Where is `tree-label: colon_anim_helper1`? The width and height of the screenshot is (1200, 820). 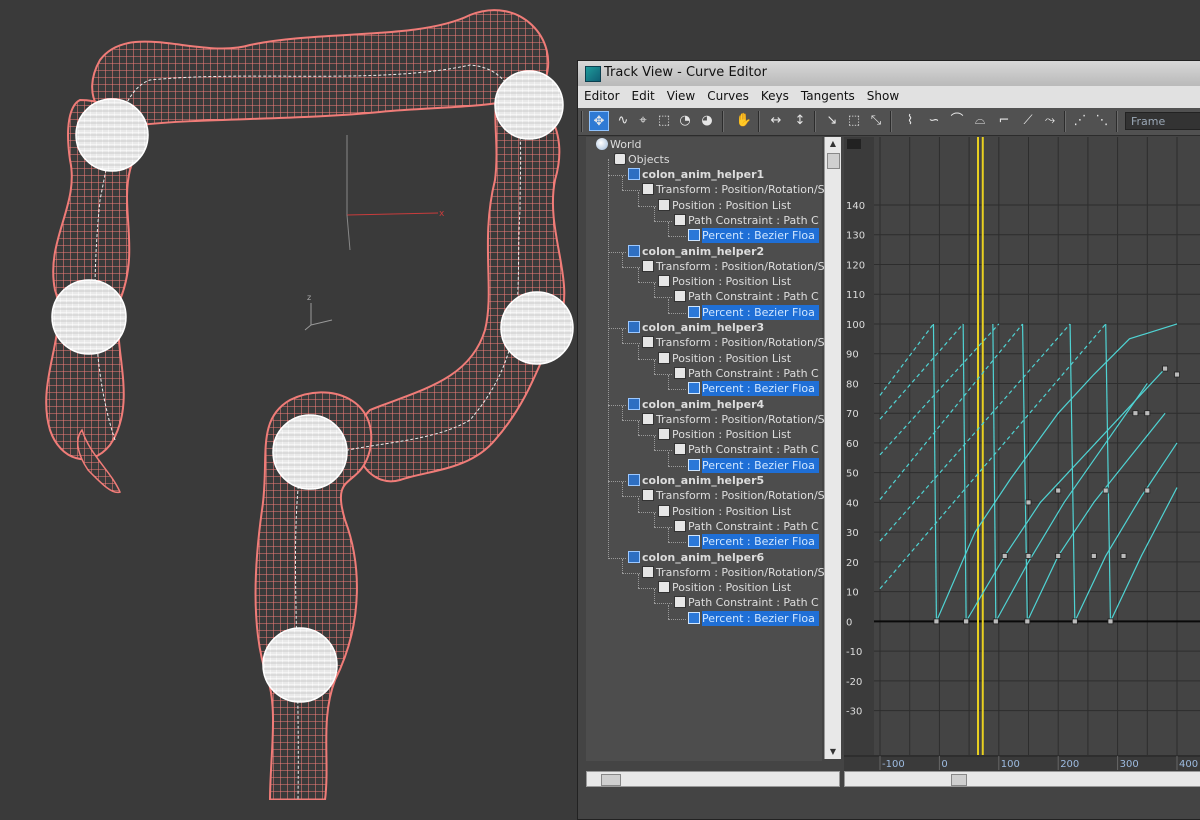 tree-label: colon_anim_helper1 is located at coordinates (703, 174).